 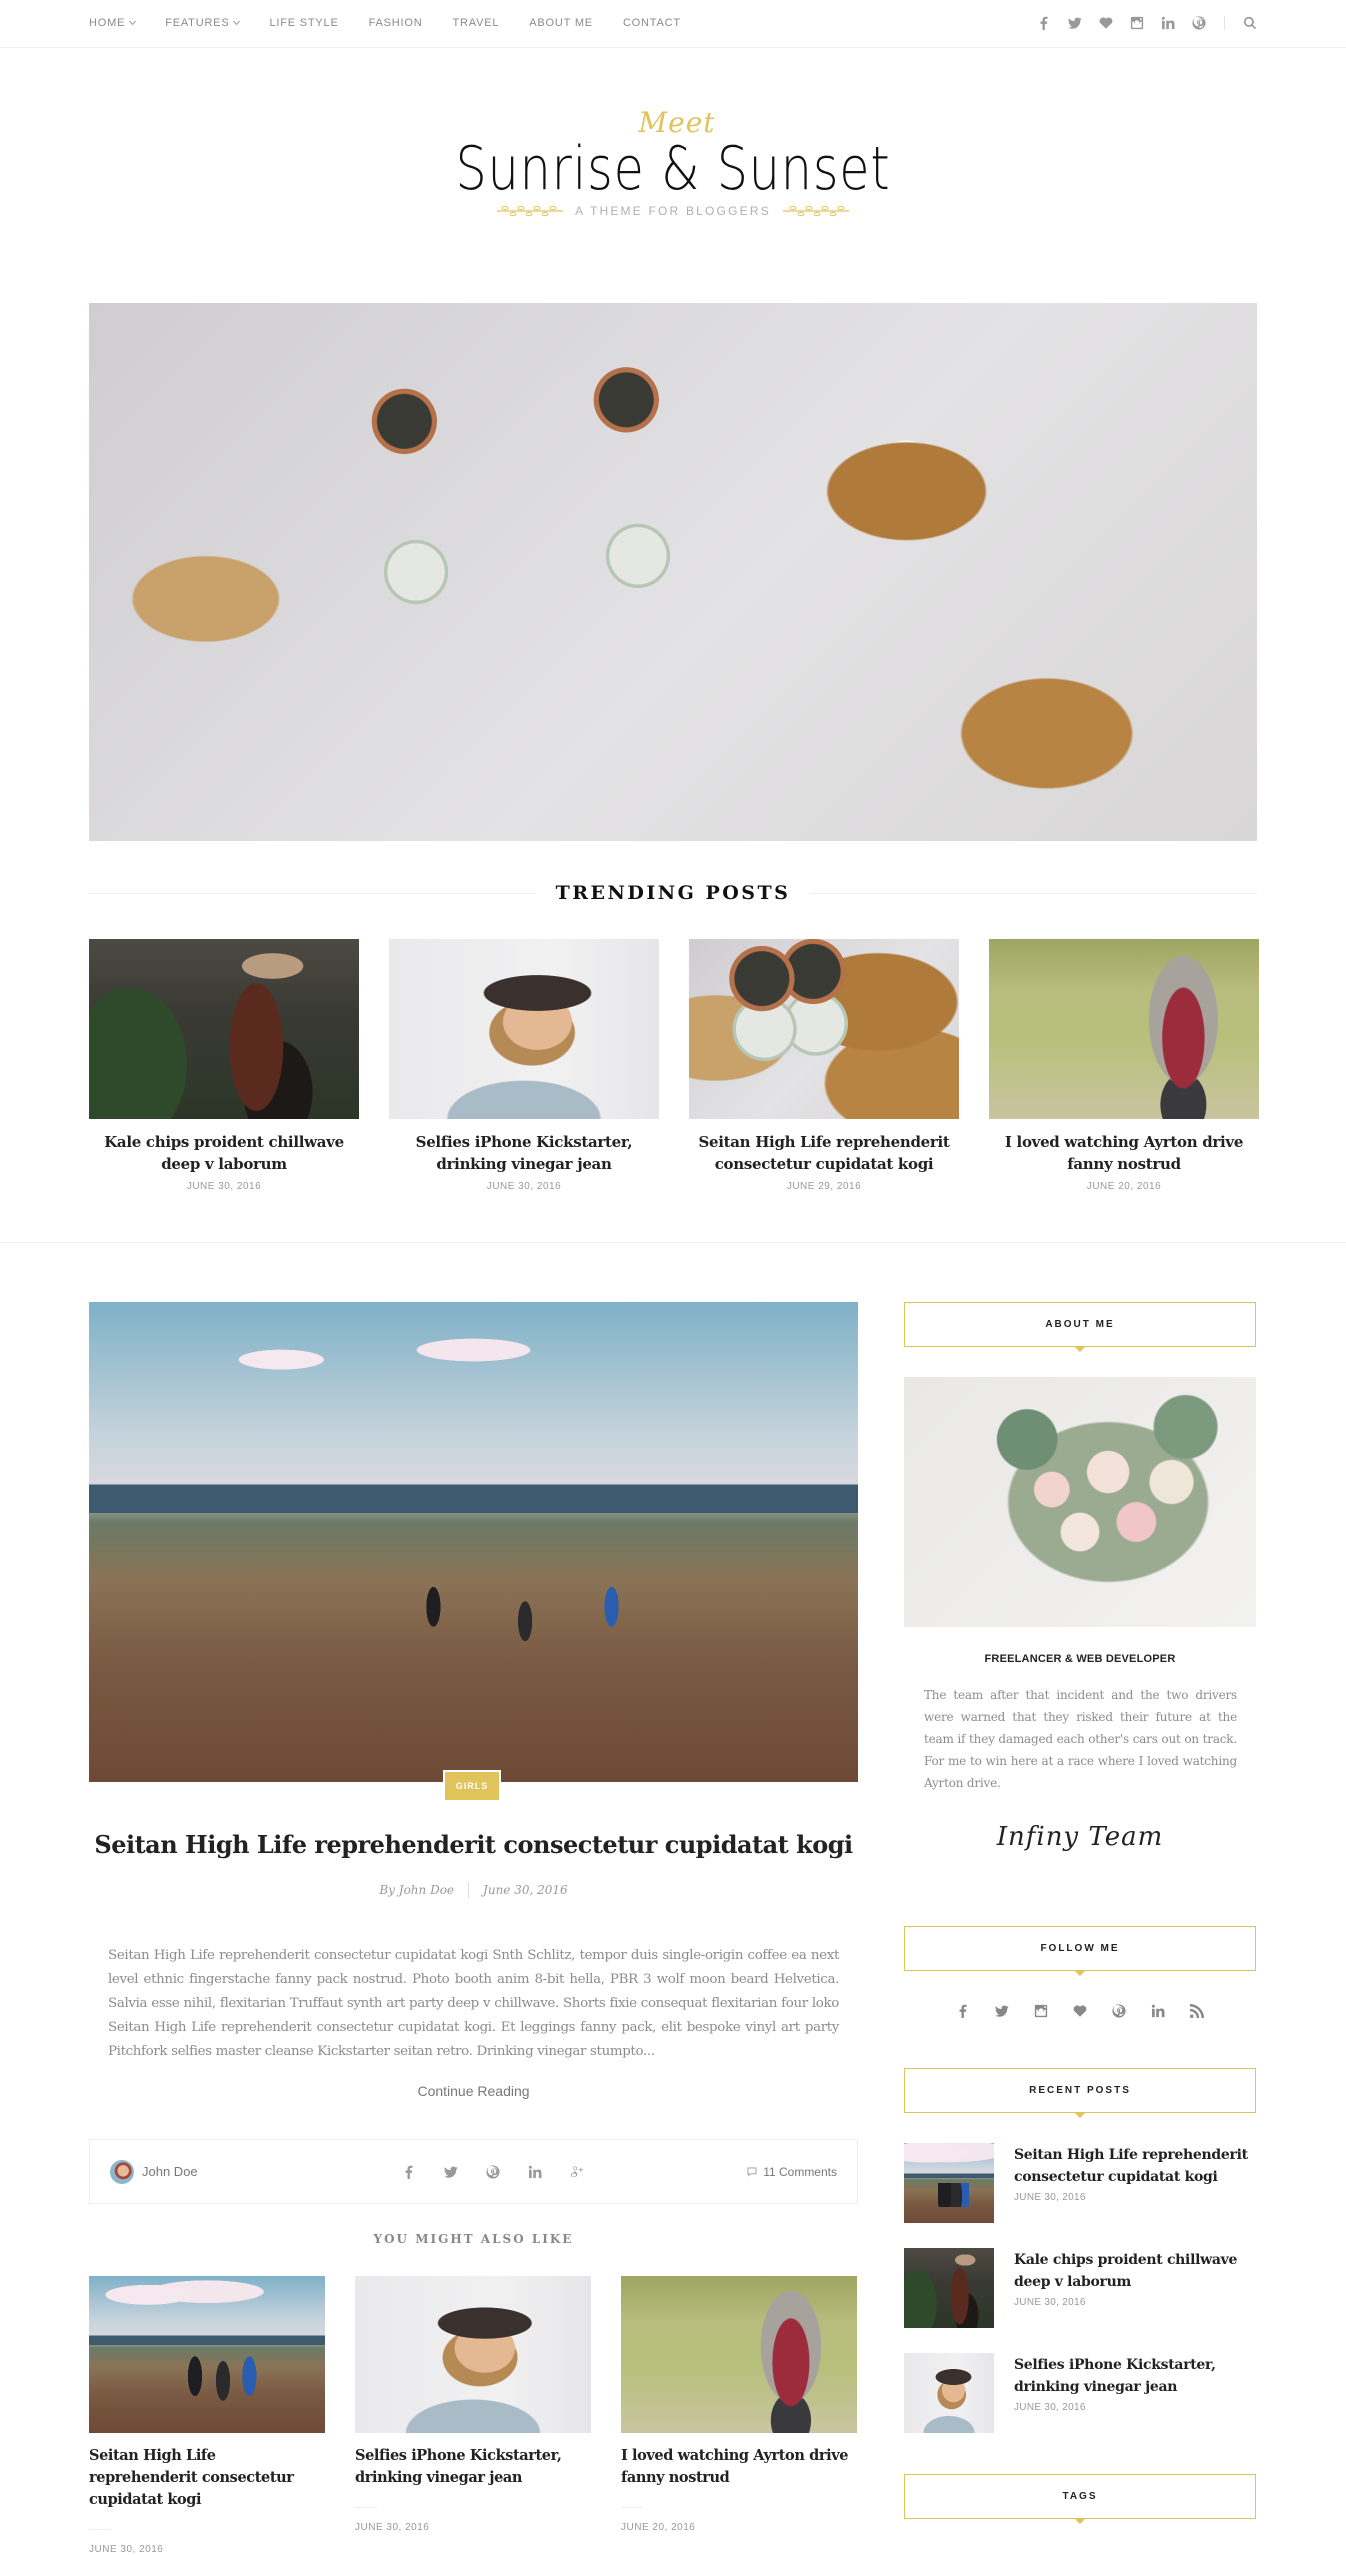 I want to click on google-plus-icon, so click(x=577, y=2172).